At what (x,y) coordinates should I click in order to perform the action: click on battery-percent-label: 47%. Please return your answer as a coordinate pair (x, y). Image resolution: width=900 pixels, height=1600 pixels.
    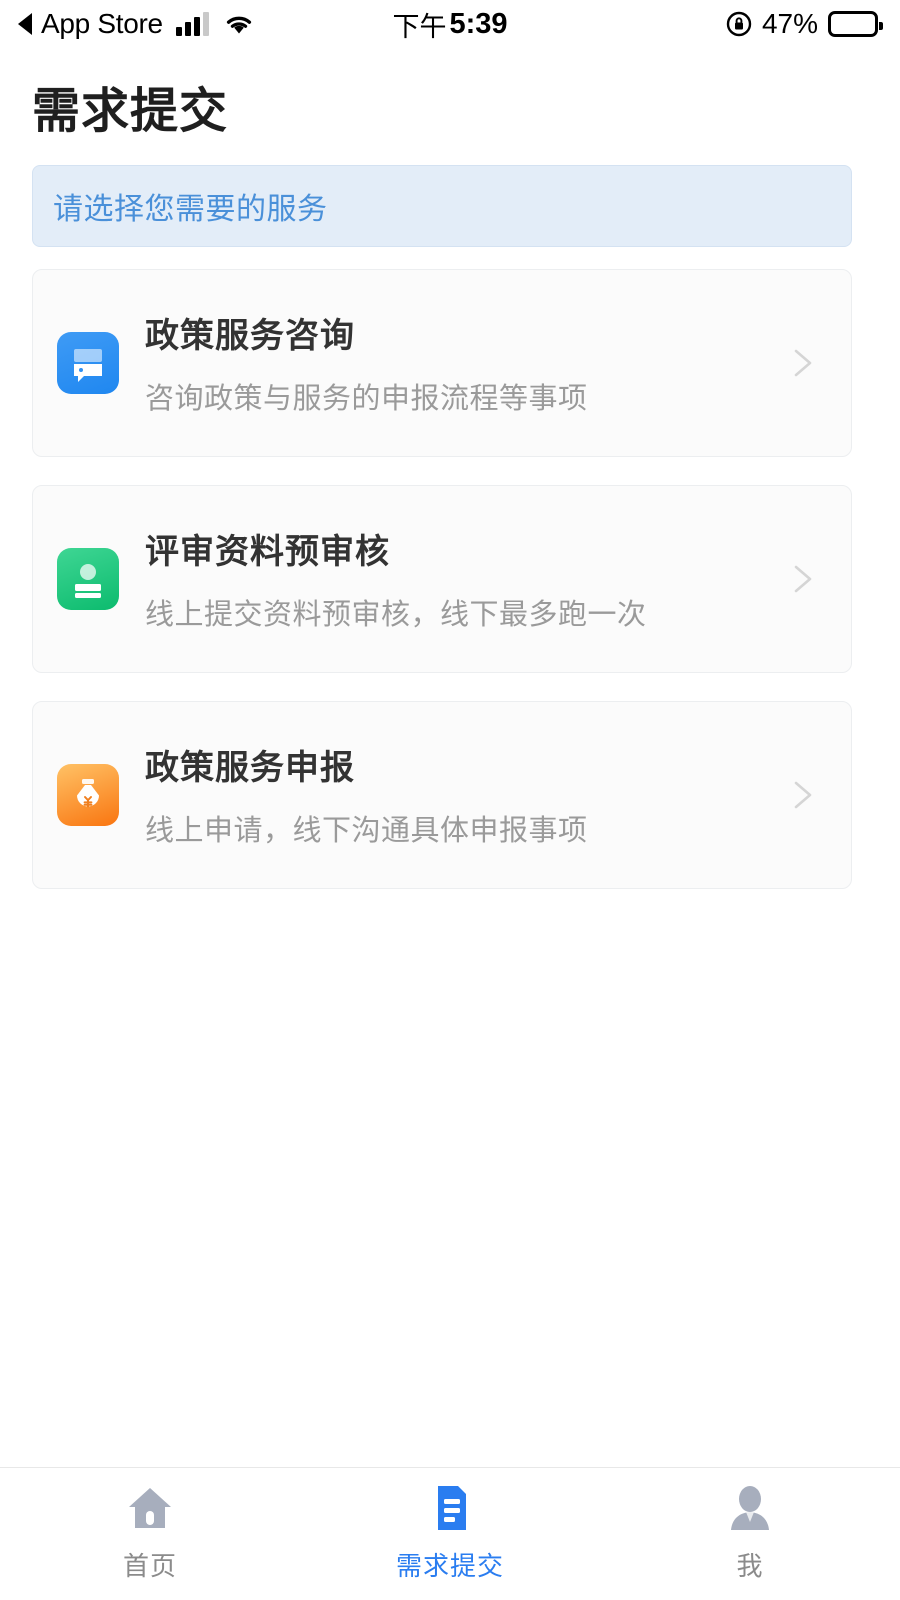
    Looking at the image, I should click on (789, 23).